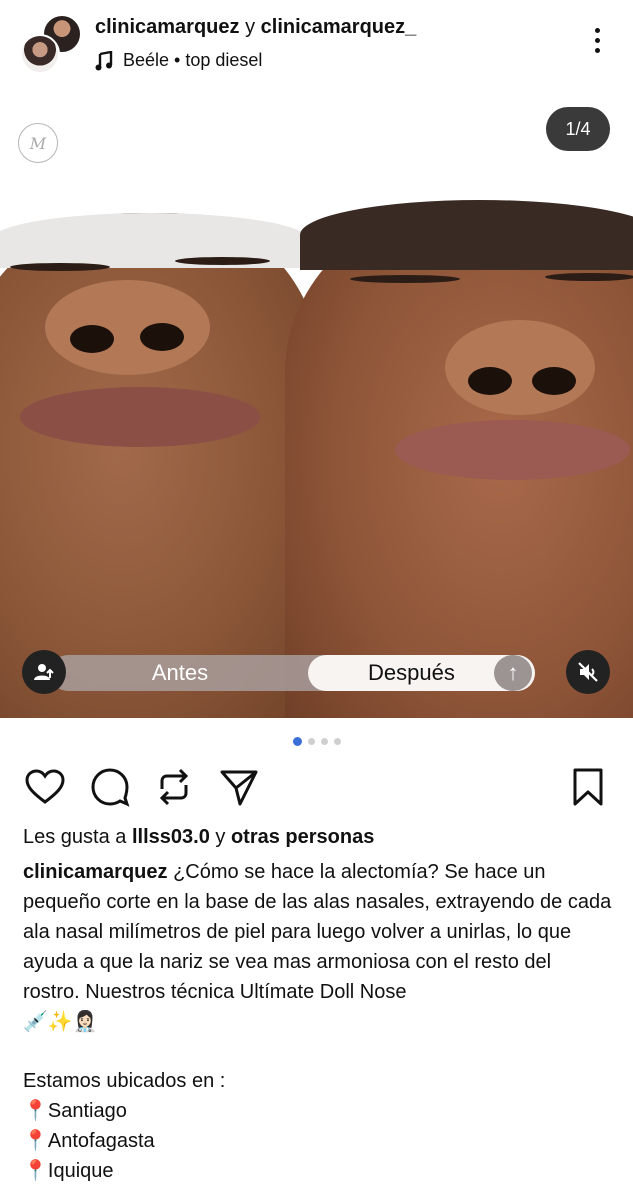  I want to click on account-names: clinicamarquez y clinicamarquez_, so click(255, 27).